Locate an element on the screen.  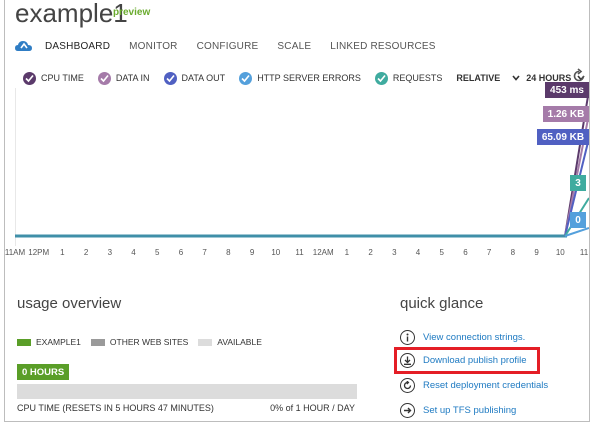
reset-icon is located at coordinates (407, 385).